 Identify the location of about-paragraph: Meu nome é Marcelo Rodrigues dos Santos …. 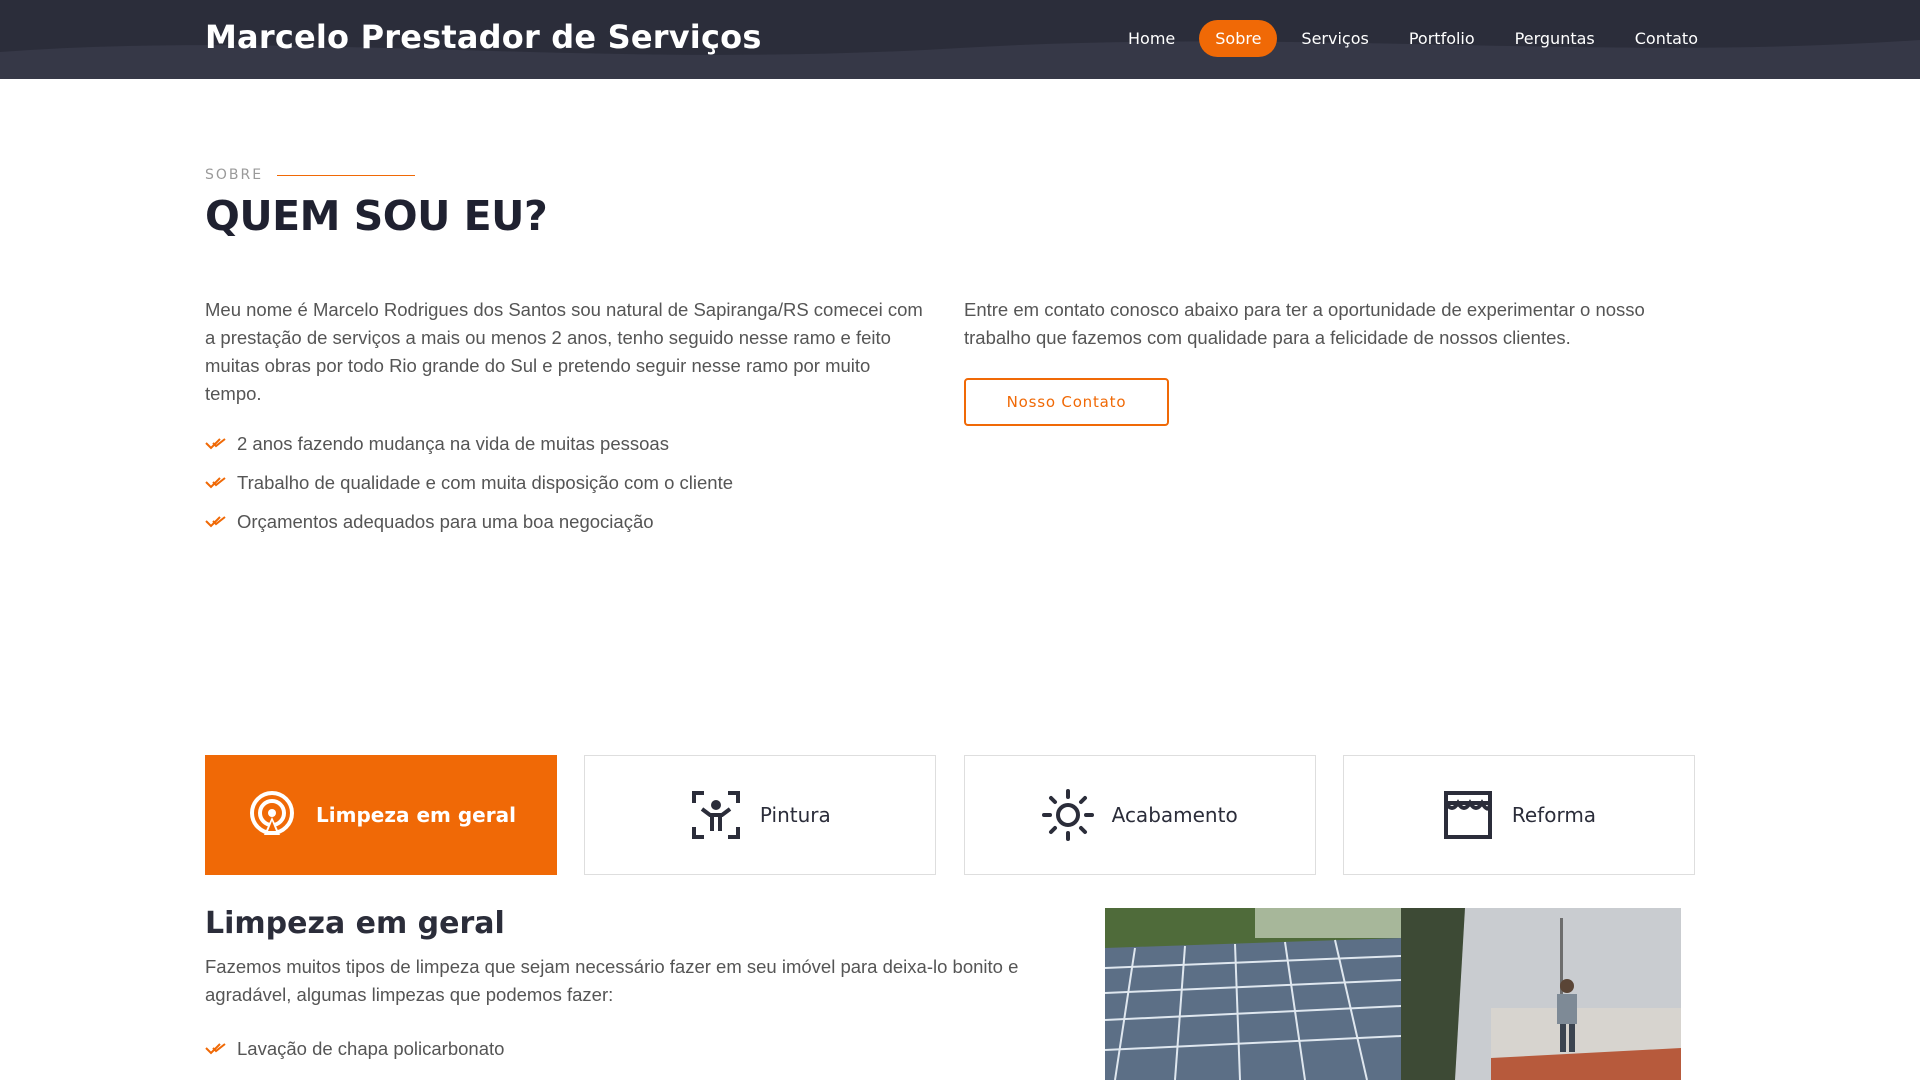
(564, 351).